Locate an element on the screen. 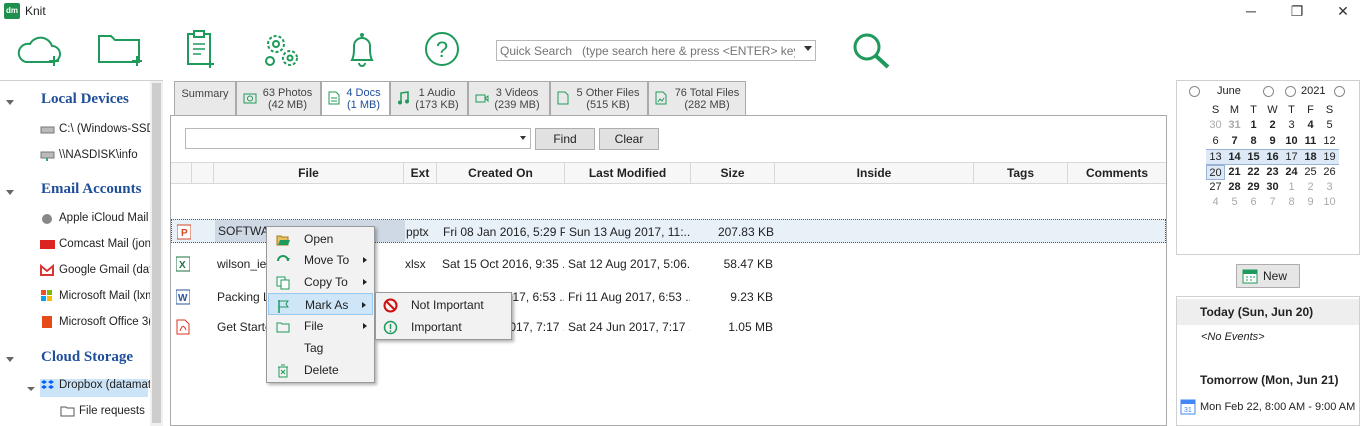 This screenshot has height=426, width=1366. sidebar-item-microsoft-mail: Microsoft Mail (lxm is located at coordinates (97, 299).